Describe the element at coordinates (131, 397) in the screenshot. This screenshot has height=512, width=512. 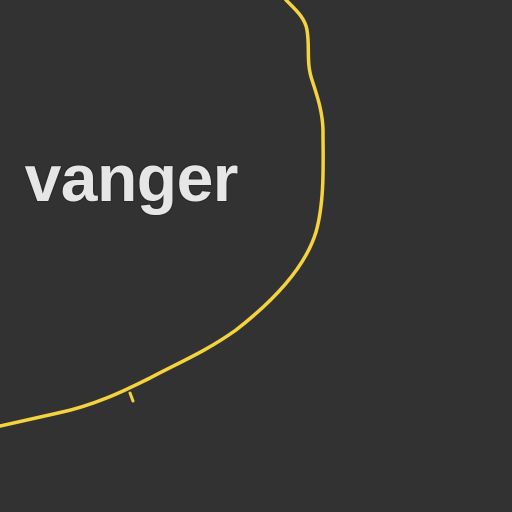
I see `boundary-tick-mark` at that location.